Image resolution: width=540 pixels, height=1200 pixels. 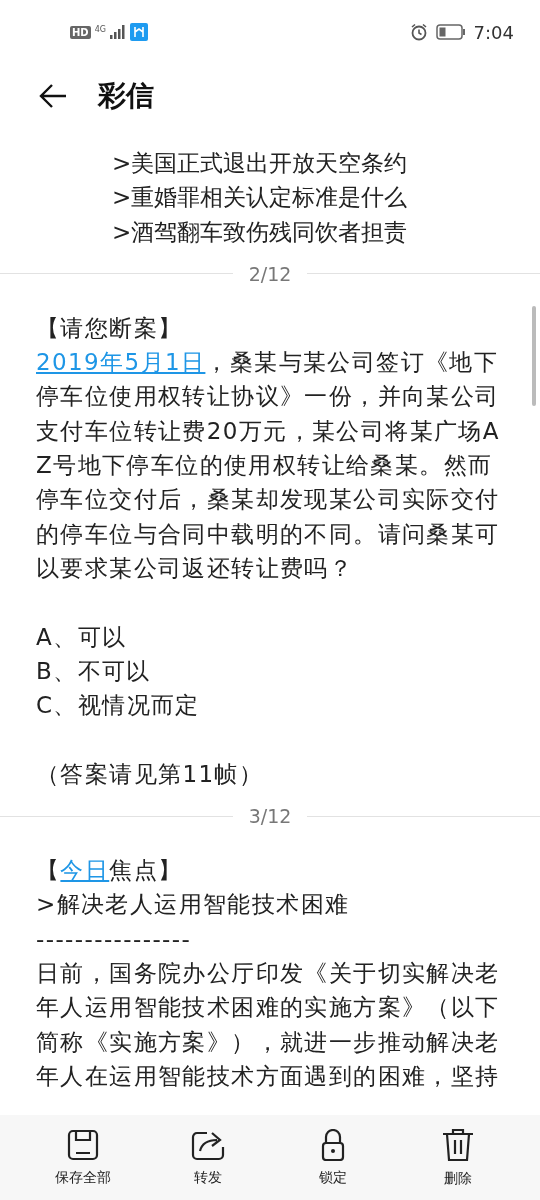 What do you see at coordinates (260, 198) in the screenshot?
I see `message-text: >重婚罪相关认定标准是什么` at bounding box center [260, 198].